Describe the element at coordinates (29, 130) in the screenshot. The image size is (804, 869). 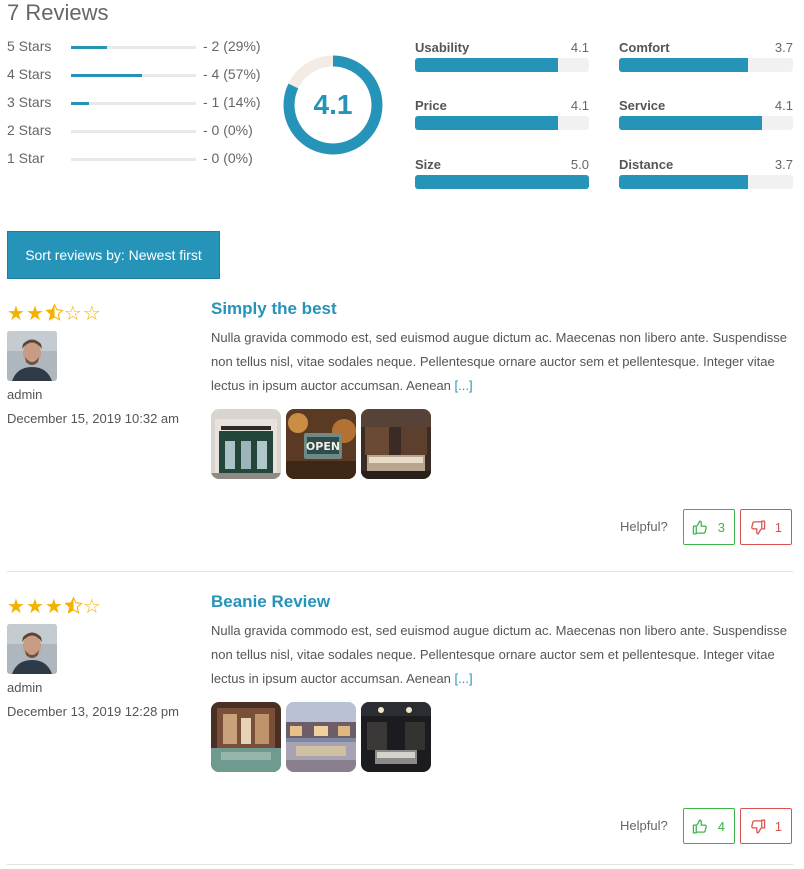
I see `distribution-label: 2 Stars` at that location.